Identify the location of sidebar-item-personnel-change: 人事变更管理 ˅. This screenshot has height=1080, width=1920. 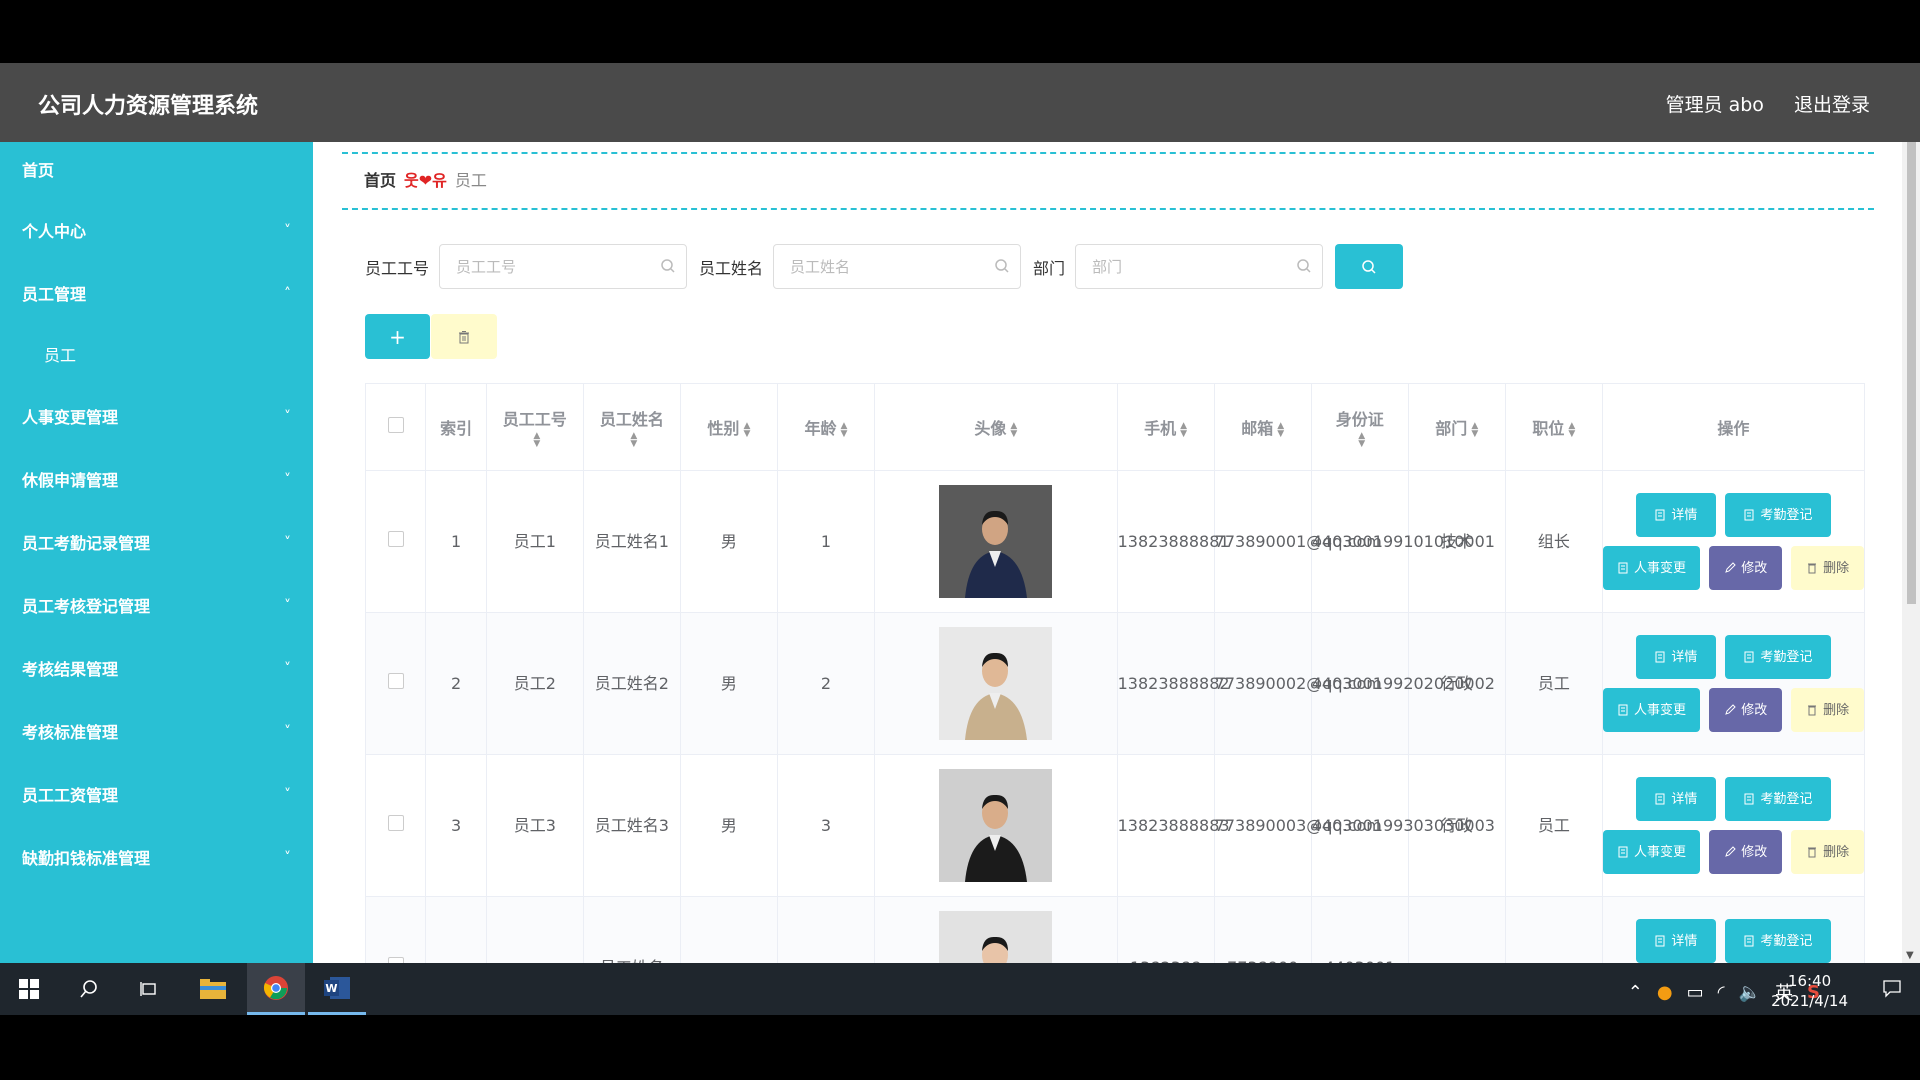
(156, 417).